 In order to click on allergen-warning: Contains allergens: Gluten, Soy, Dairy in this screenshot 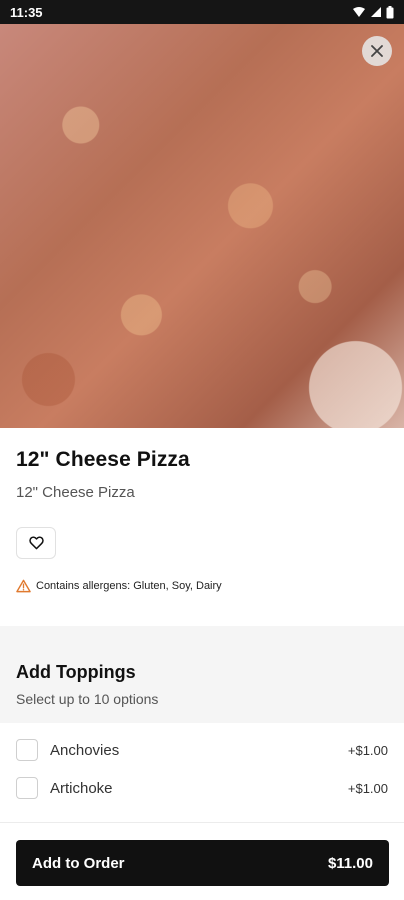, I will do `click(202, 586)`.